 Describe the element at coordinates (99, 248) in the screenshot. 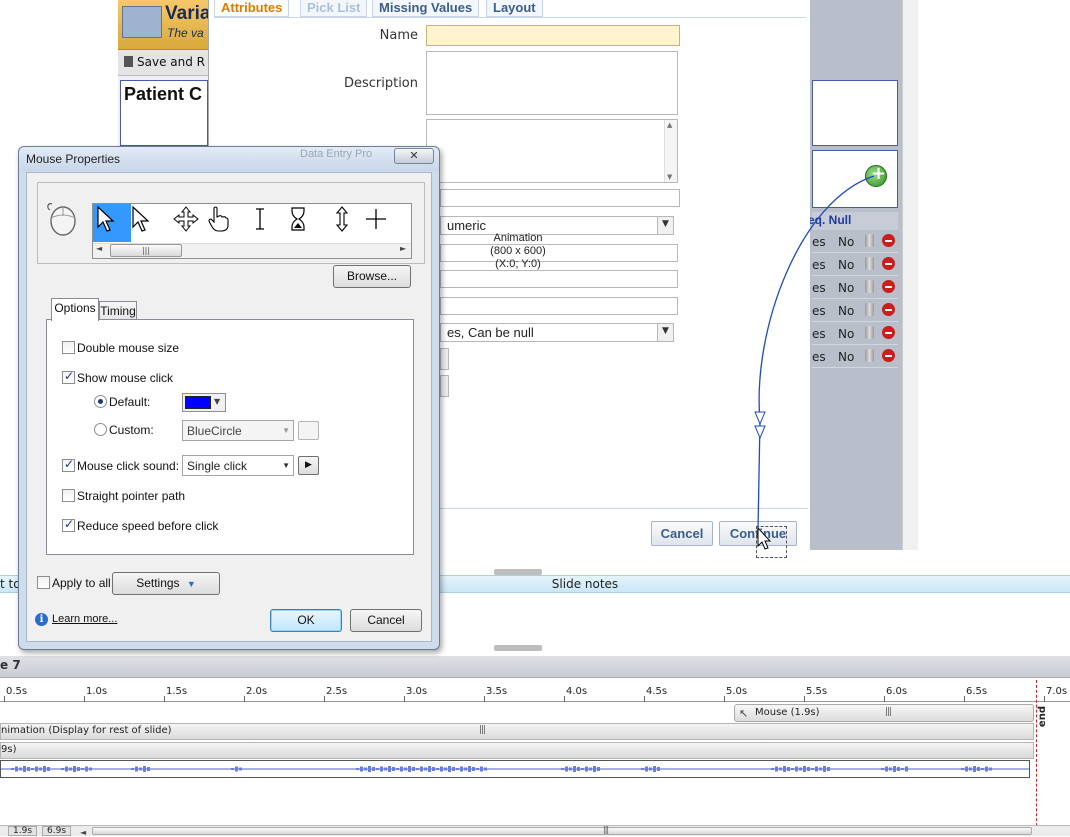

I see `scroll-left-icon: ◄` at that location.